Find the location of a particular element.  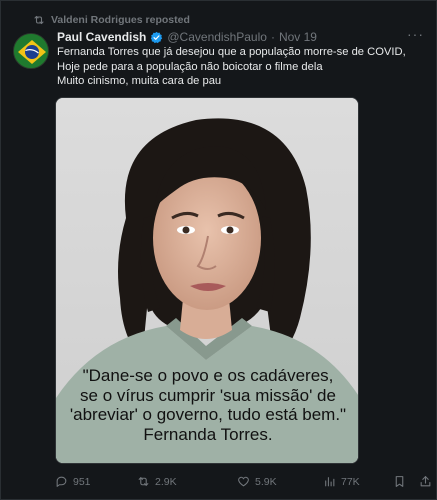

like-count: 5.9K is located at coordinates (266, 481).